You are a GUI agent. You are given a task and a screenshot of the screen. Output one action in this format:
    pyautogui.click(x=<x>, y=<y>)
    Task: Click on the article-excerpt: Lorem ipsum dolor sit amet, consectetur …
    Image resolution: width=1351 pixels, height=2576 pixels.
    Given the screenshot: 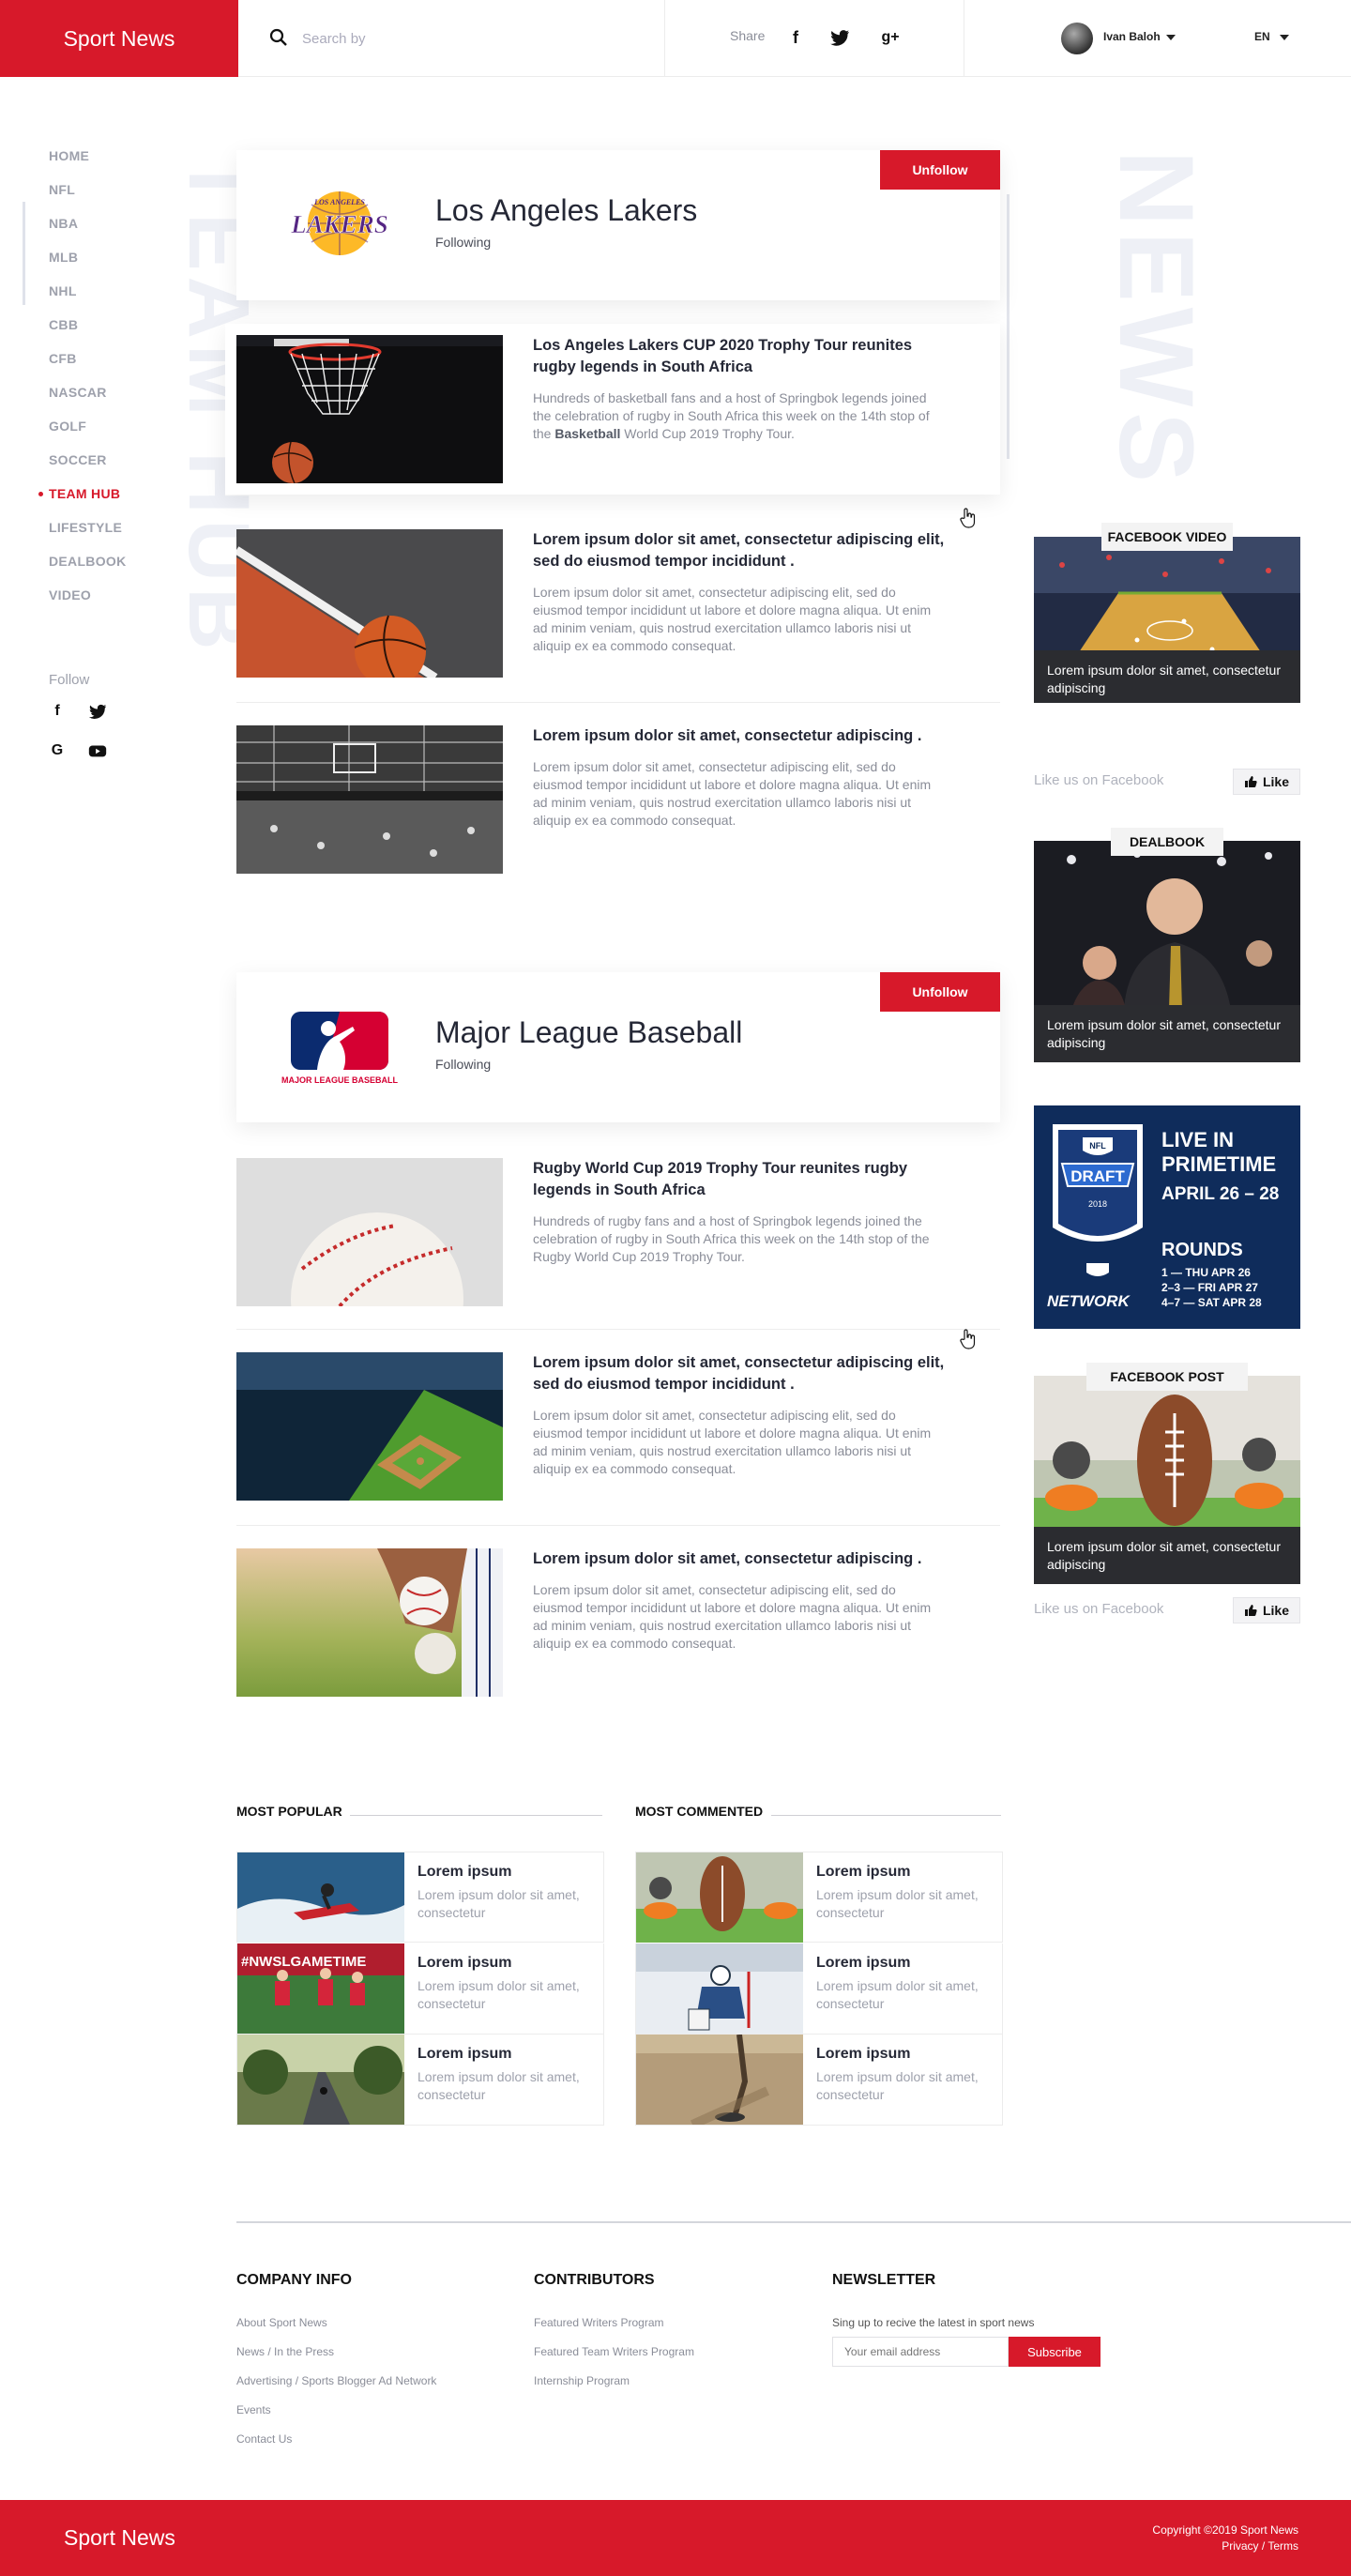 What is the action you would take?
    pyautogui.click(x=732, y=793)
    